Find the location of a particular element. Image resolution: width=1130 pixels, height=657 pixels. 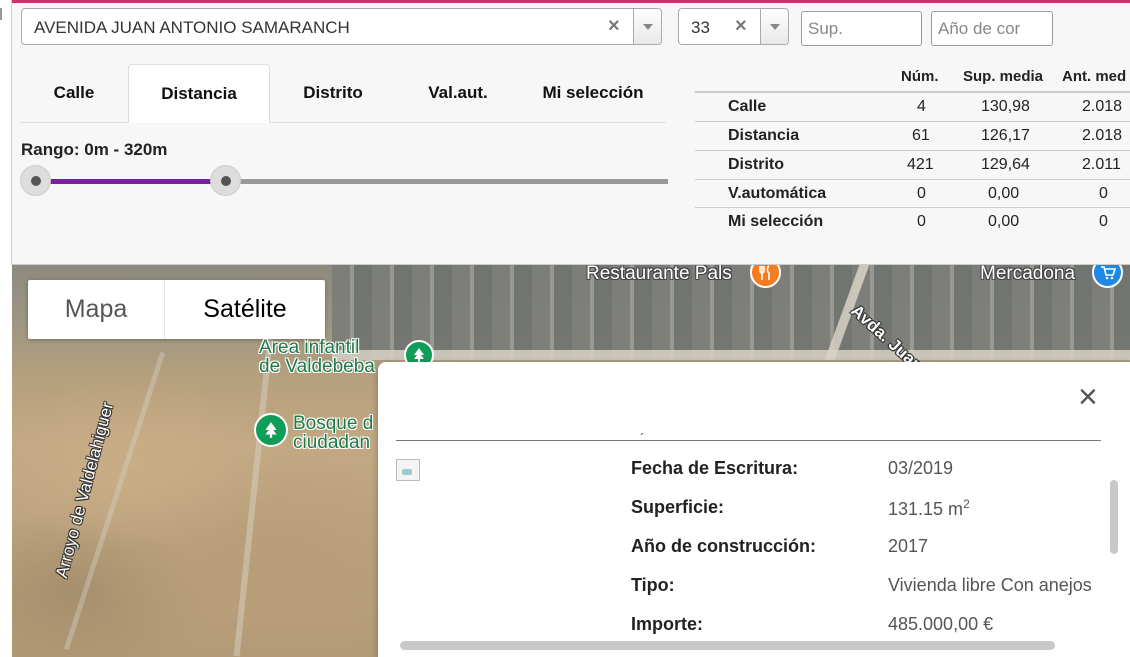

number-select: 33 × is located at coordinates (733, 26).